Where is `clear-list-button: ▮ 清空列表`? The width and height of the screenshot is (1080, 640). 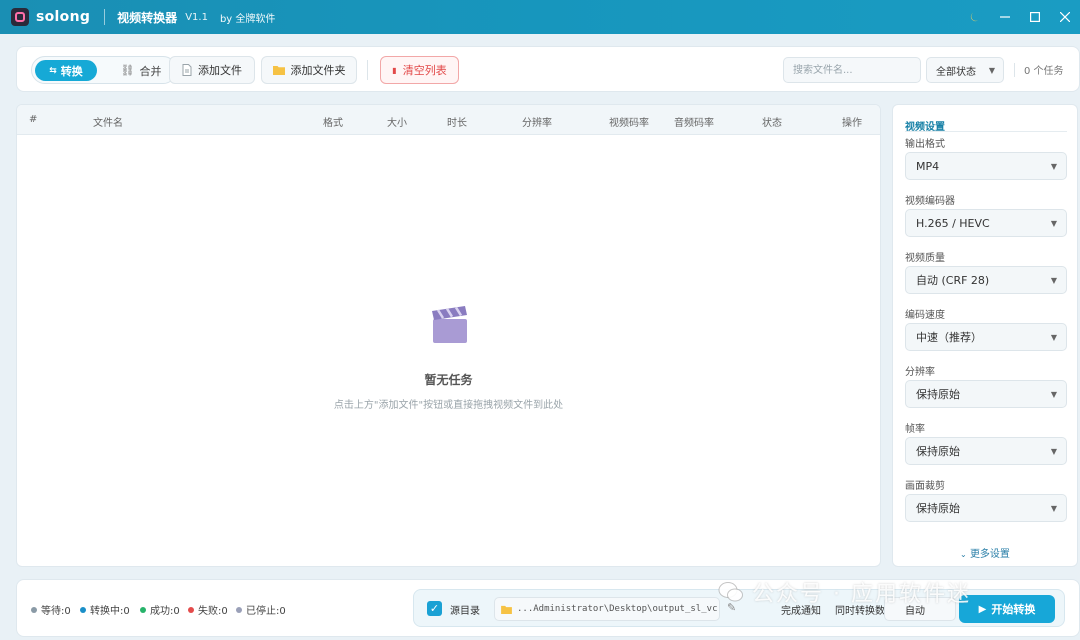 clear-list-button: ▮ 清空列表 is located at coordinates (419, 70).